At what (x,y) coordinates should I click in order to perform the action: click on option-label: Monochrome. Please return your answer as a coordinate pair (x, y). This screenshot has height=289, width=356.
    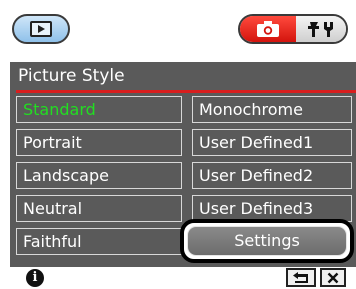
    Looking at the image, I should click on (251, 109).